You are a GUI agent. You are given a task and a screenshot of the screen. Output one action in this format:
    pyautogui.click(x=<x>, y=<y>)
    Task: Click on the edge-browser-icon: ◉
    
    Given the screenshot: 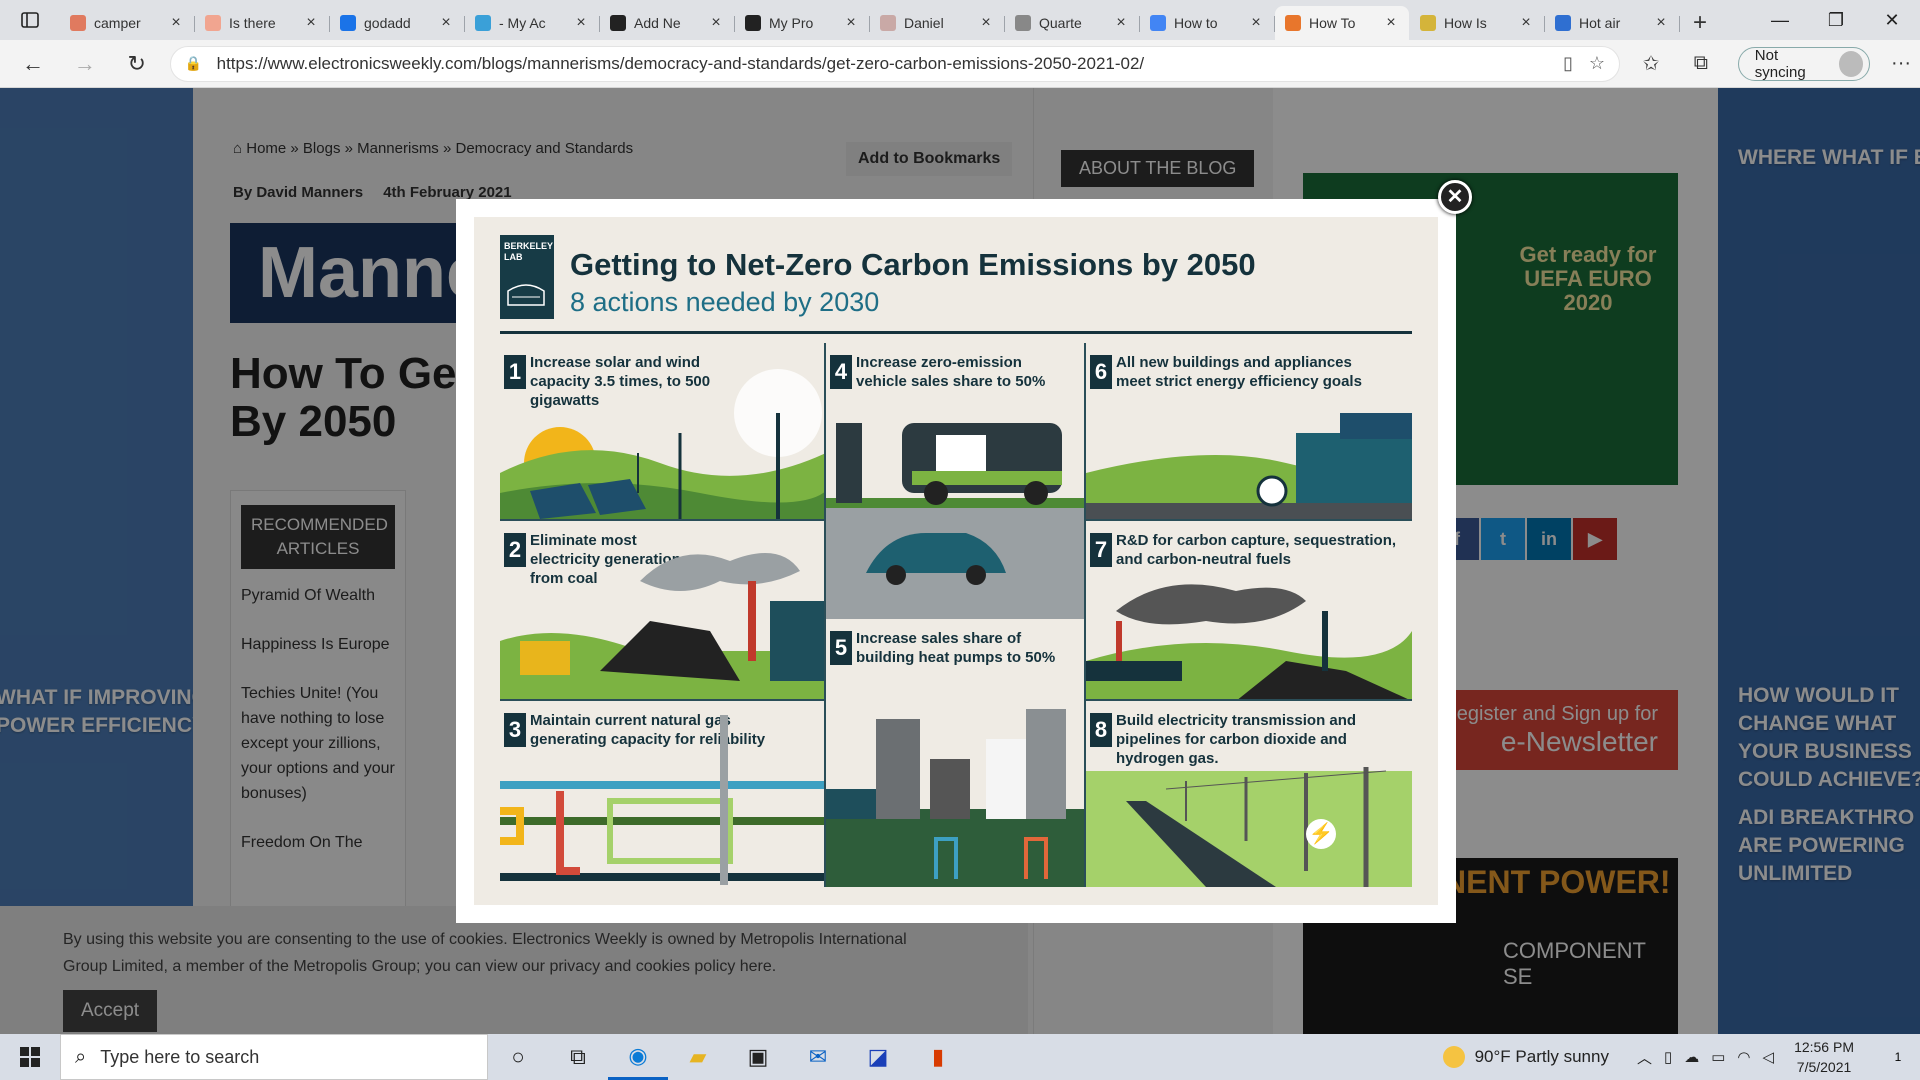 What is the action you would take?
    pyautogui.click(x=638, y=1057)
    